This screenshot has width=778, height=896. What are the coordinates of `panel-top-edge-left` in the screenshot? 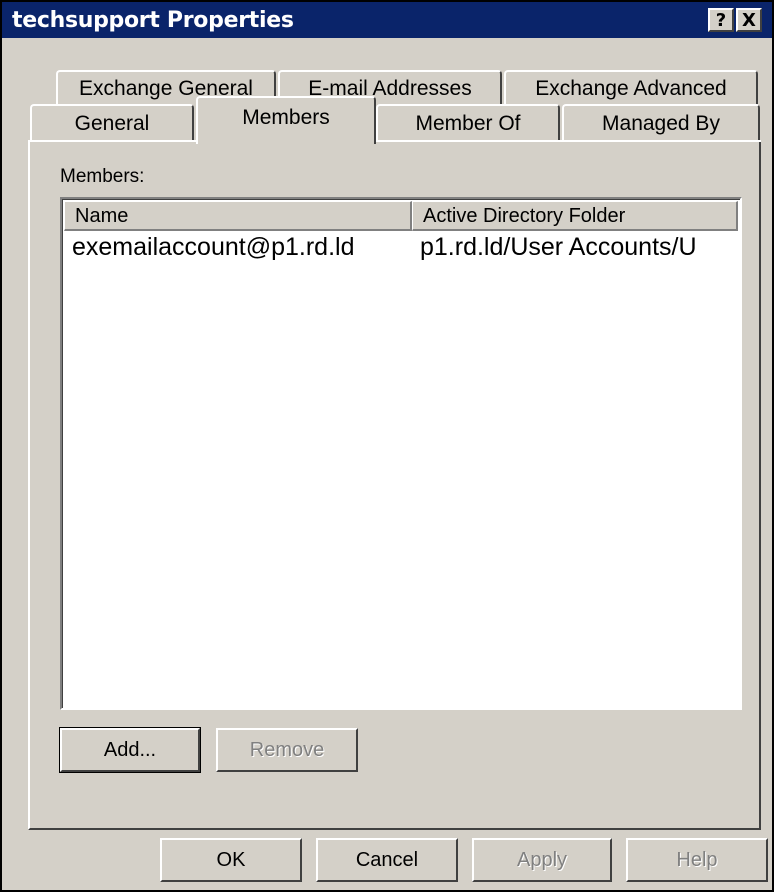 It's located at (112, 141).